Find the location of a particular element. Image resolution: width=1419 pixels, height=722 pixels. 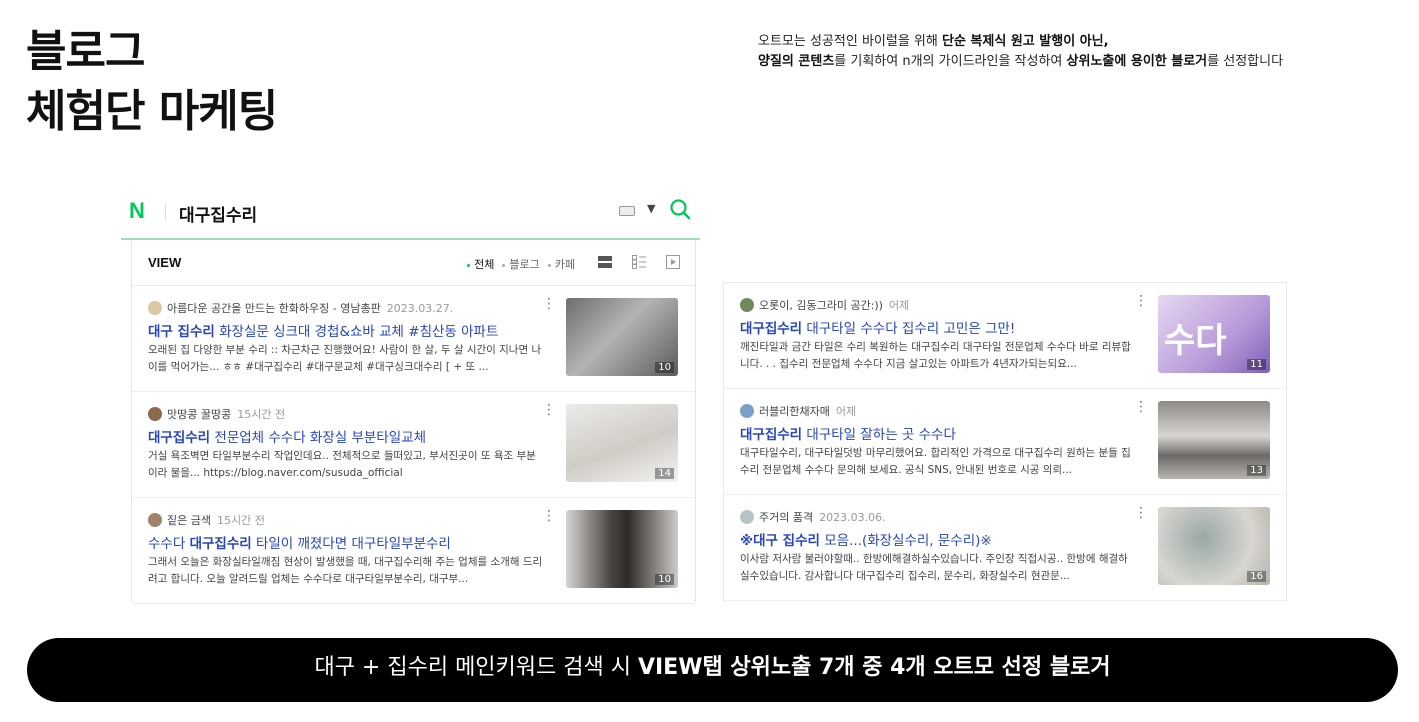

page-title: 블로그 체험단 마케팅 is located at coordinates (152, 82).